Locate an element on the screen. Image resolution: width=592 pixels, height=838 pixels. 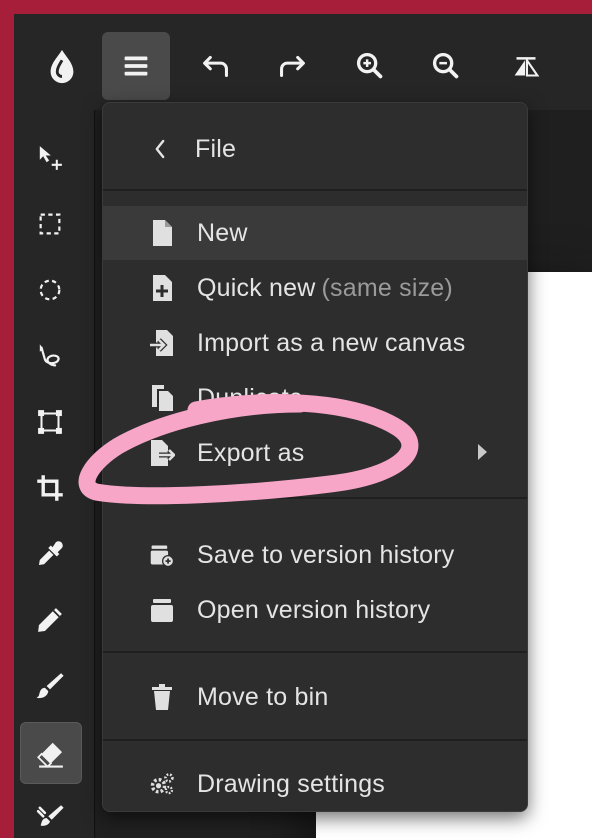
menu-item-quick-new: Quick new (same size) is located at coordinates (315, 288).